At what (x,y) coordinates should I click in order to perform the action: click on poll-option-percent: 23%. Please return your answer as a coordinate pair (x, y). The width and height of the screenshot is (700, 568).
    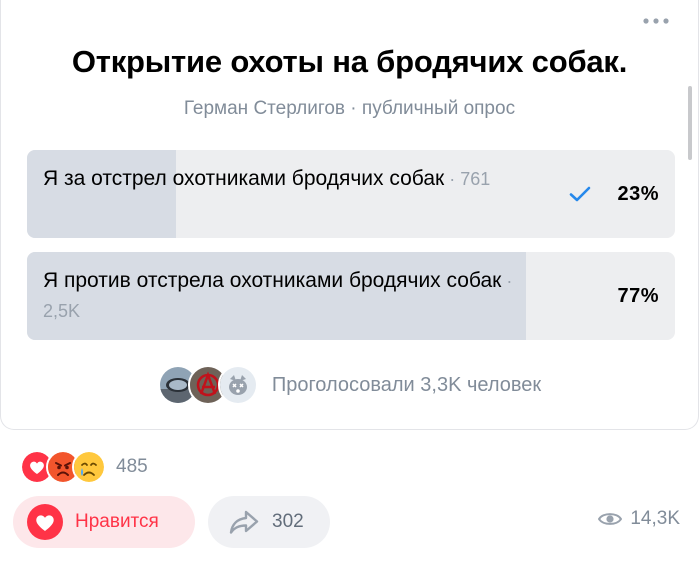
    Looking at the image, I should click on (638, 194).